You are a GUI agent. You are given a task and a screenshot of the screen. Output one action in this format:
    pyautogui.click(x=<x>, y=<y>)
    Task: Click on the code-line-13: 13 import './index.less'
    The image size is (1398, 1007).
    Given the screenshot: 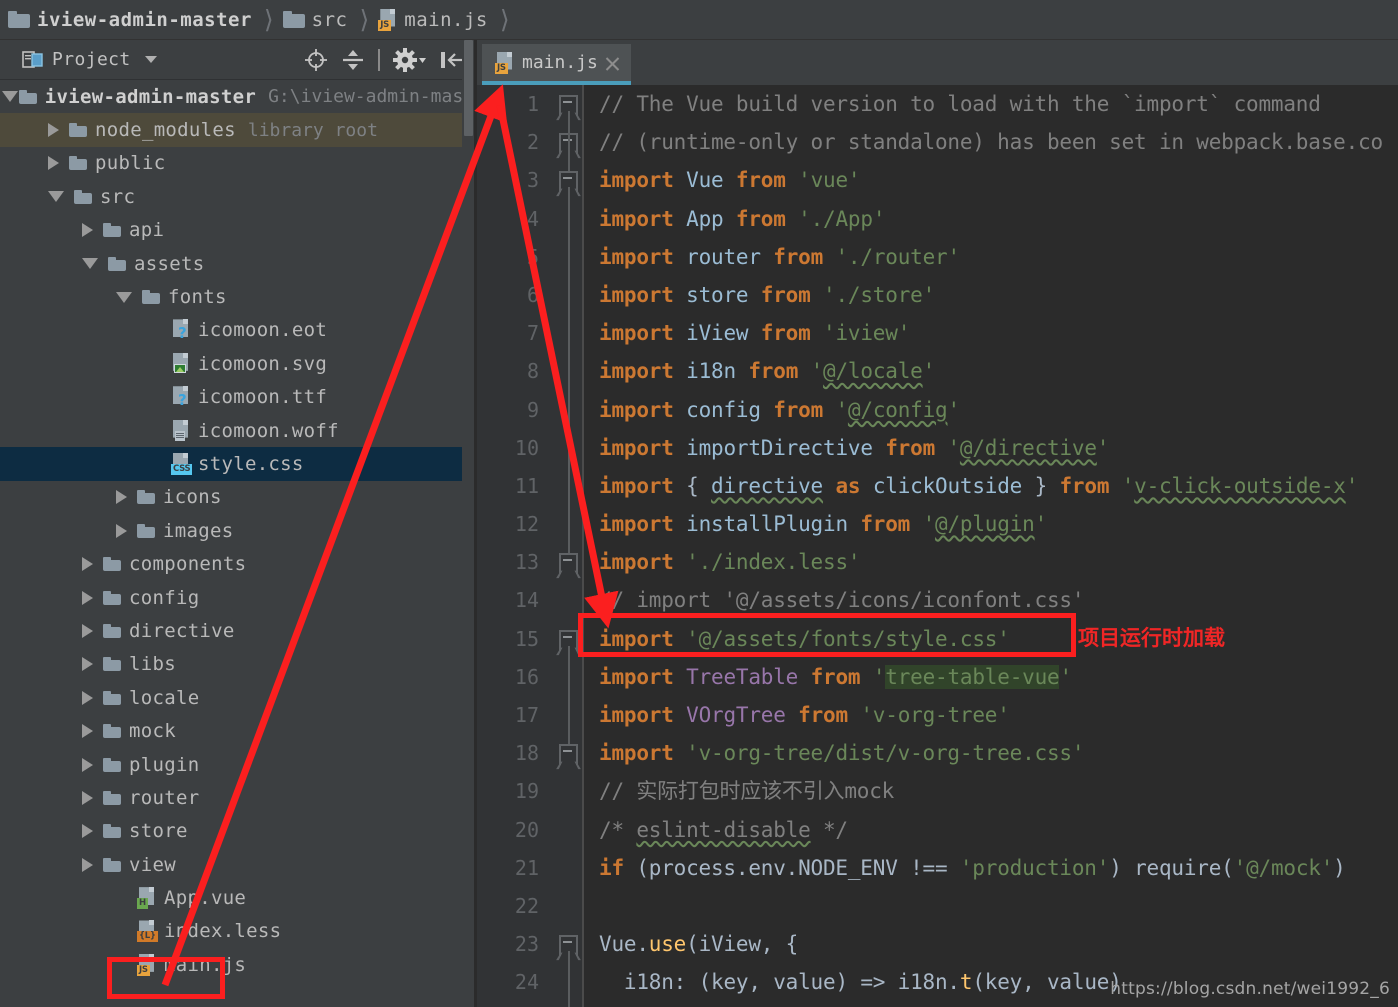 What is the action you would take?
    pyautogui.click(x=937, y=562)
    